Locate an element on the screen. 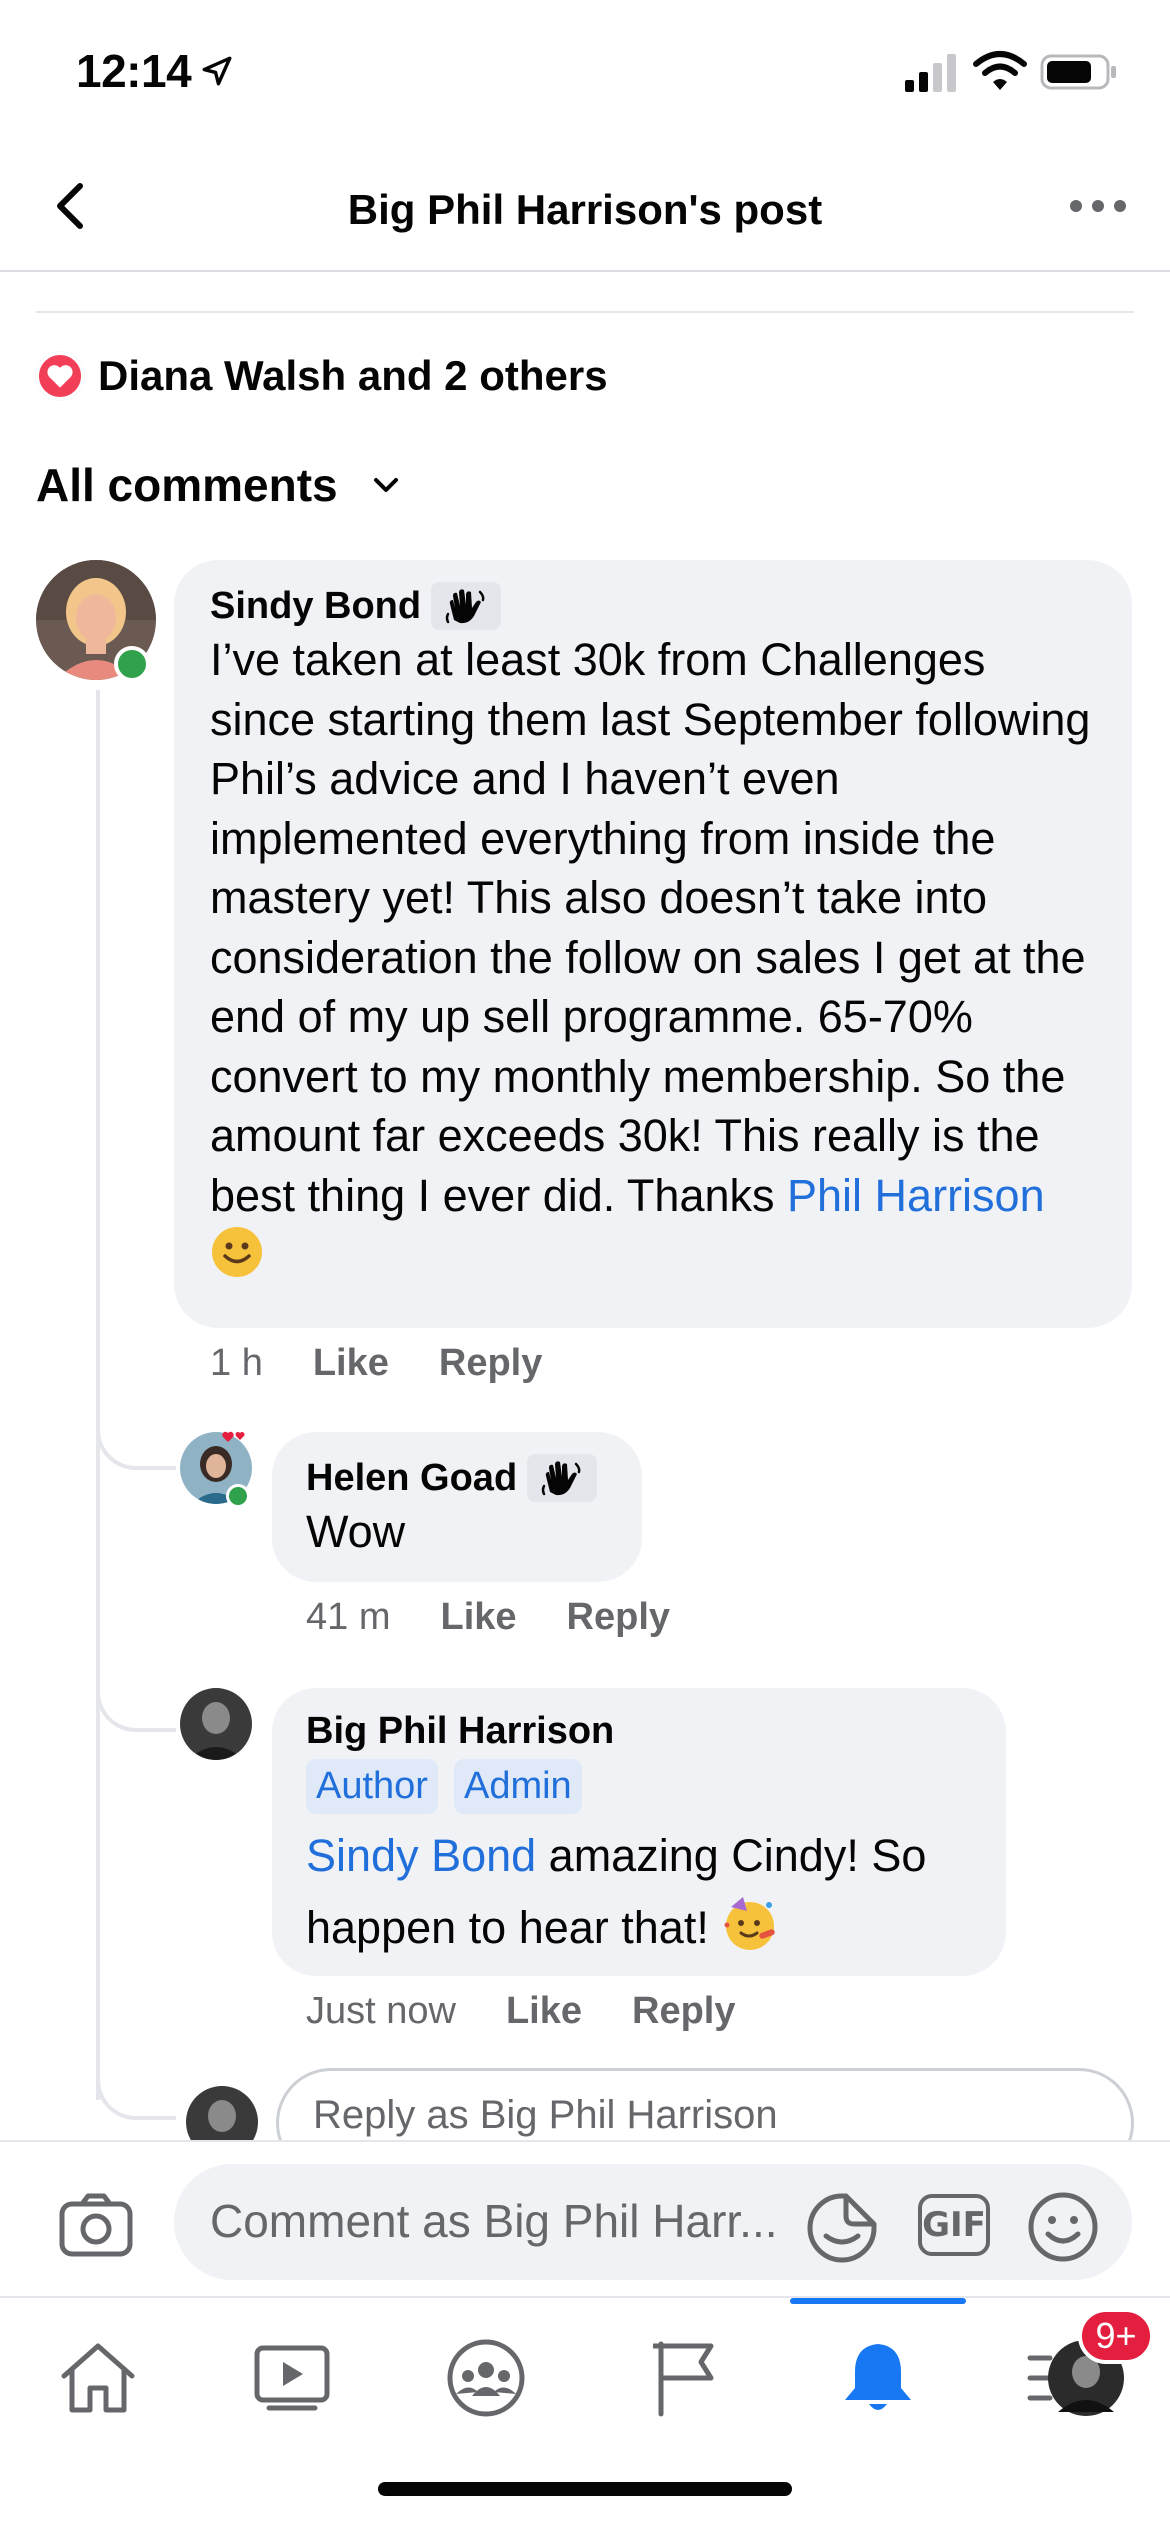 This screenshot has height=2532, width=1170. smile-emoji-icon is located at coordinates (237, 1252).